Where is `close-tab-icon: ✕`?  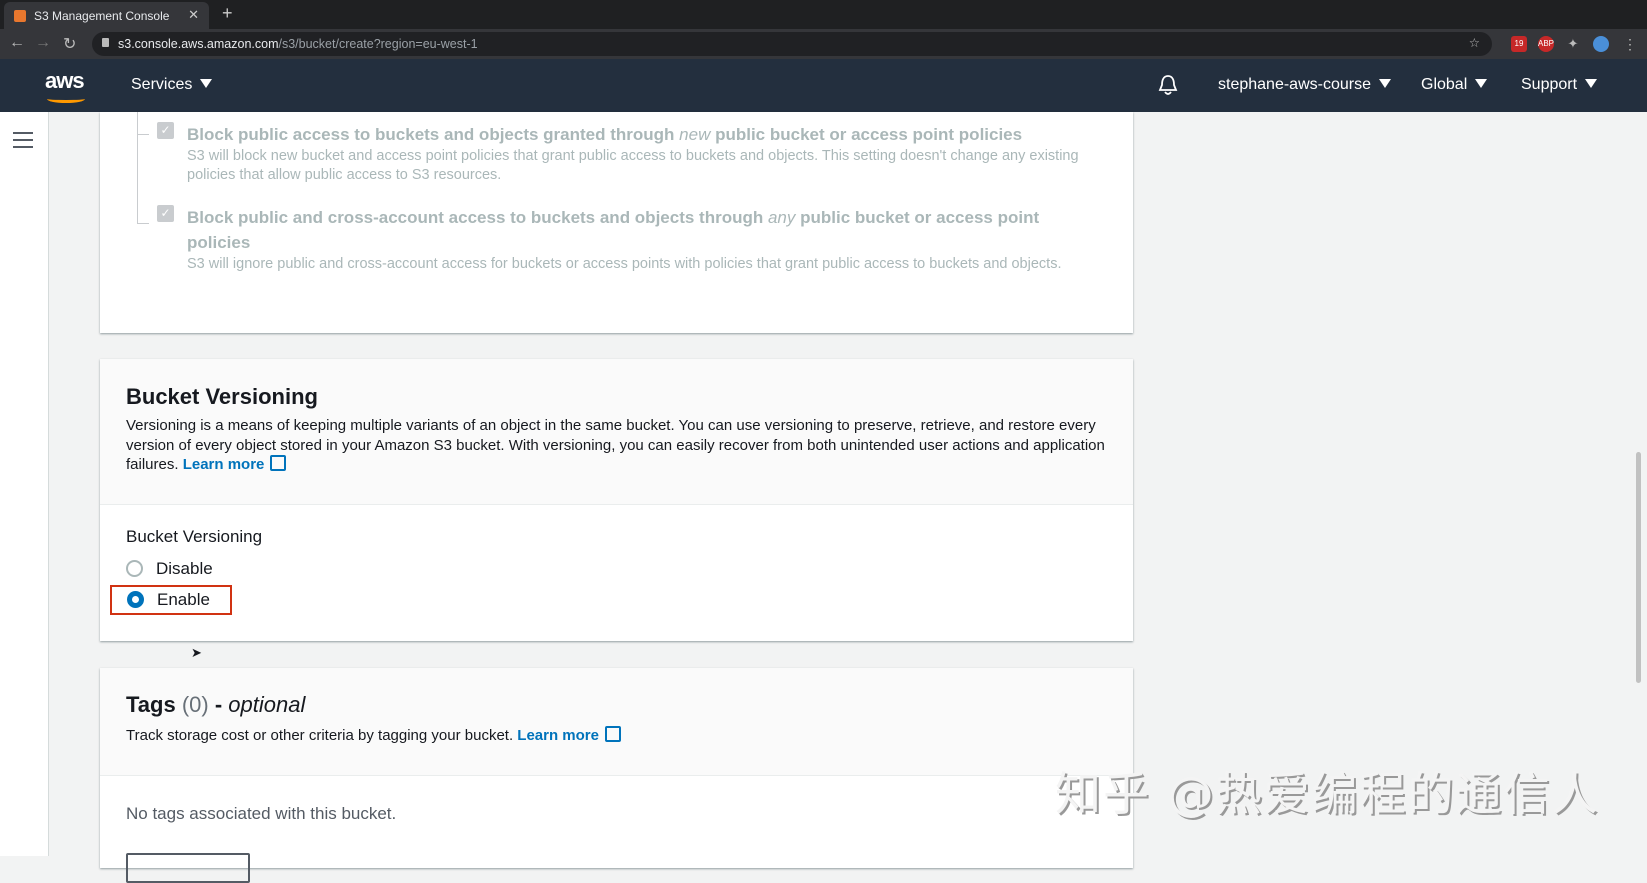 close-tab-icon: ✕ is located at coordinates (193, 15).